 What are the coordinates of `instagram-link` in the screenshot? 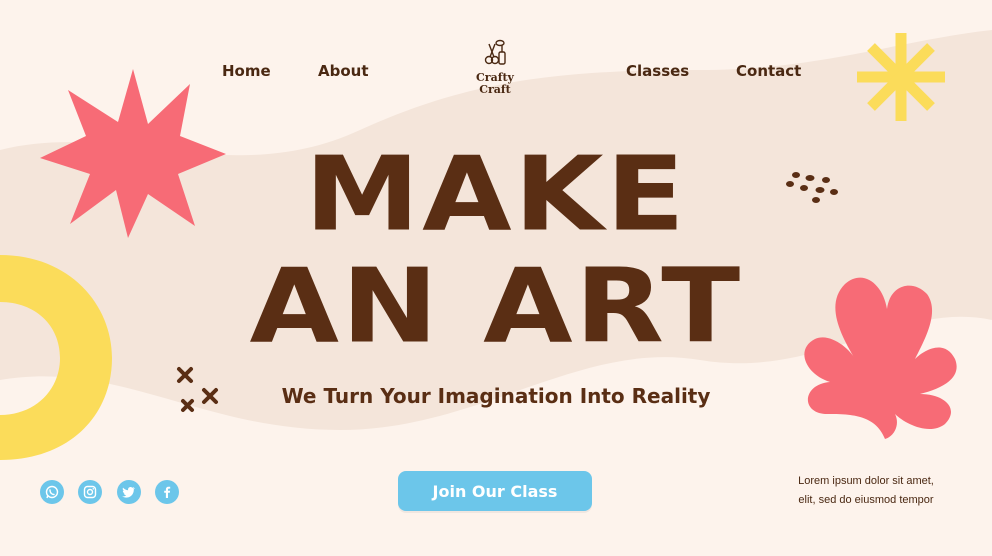 It's located at (90, 492).